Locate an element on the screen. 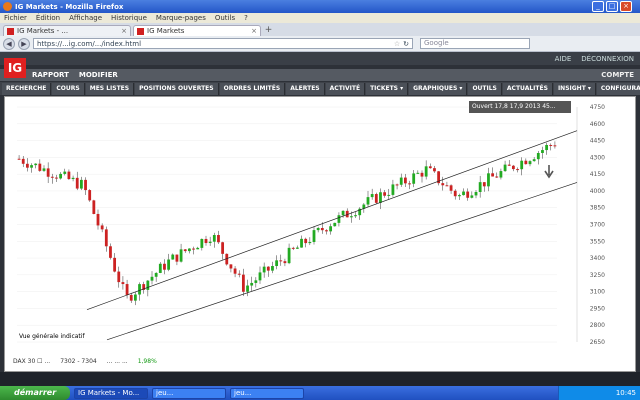 The image size is (640, 400). nav-tools: OUTILS is located at coordinates (485, 88).